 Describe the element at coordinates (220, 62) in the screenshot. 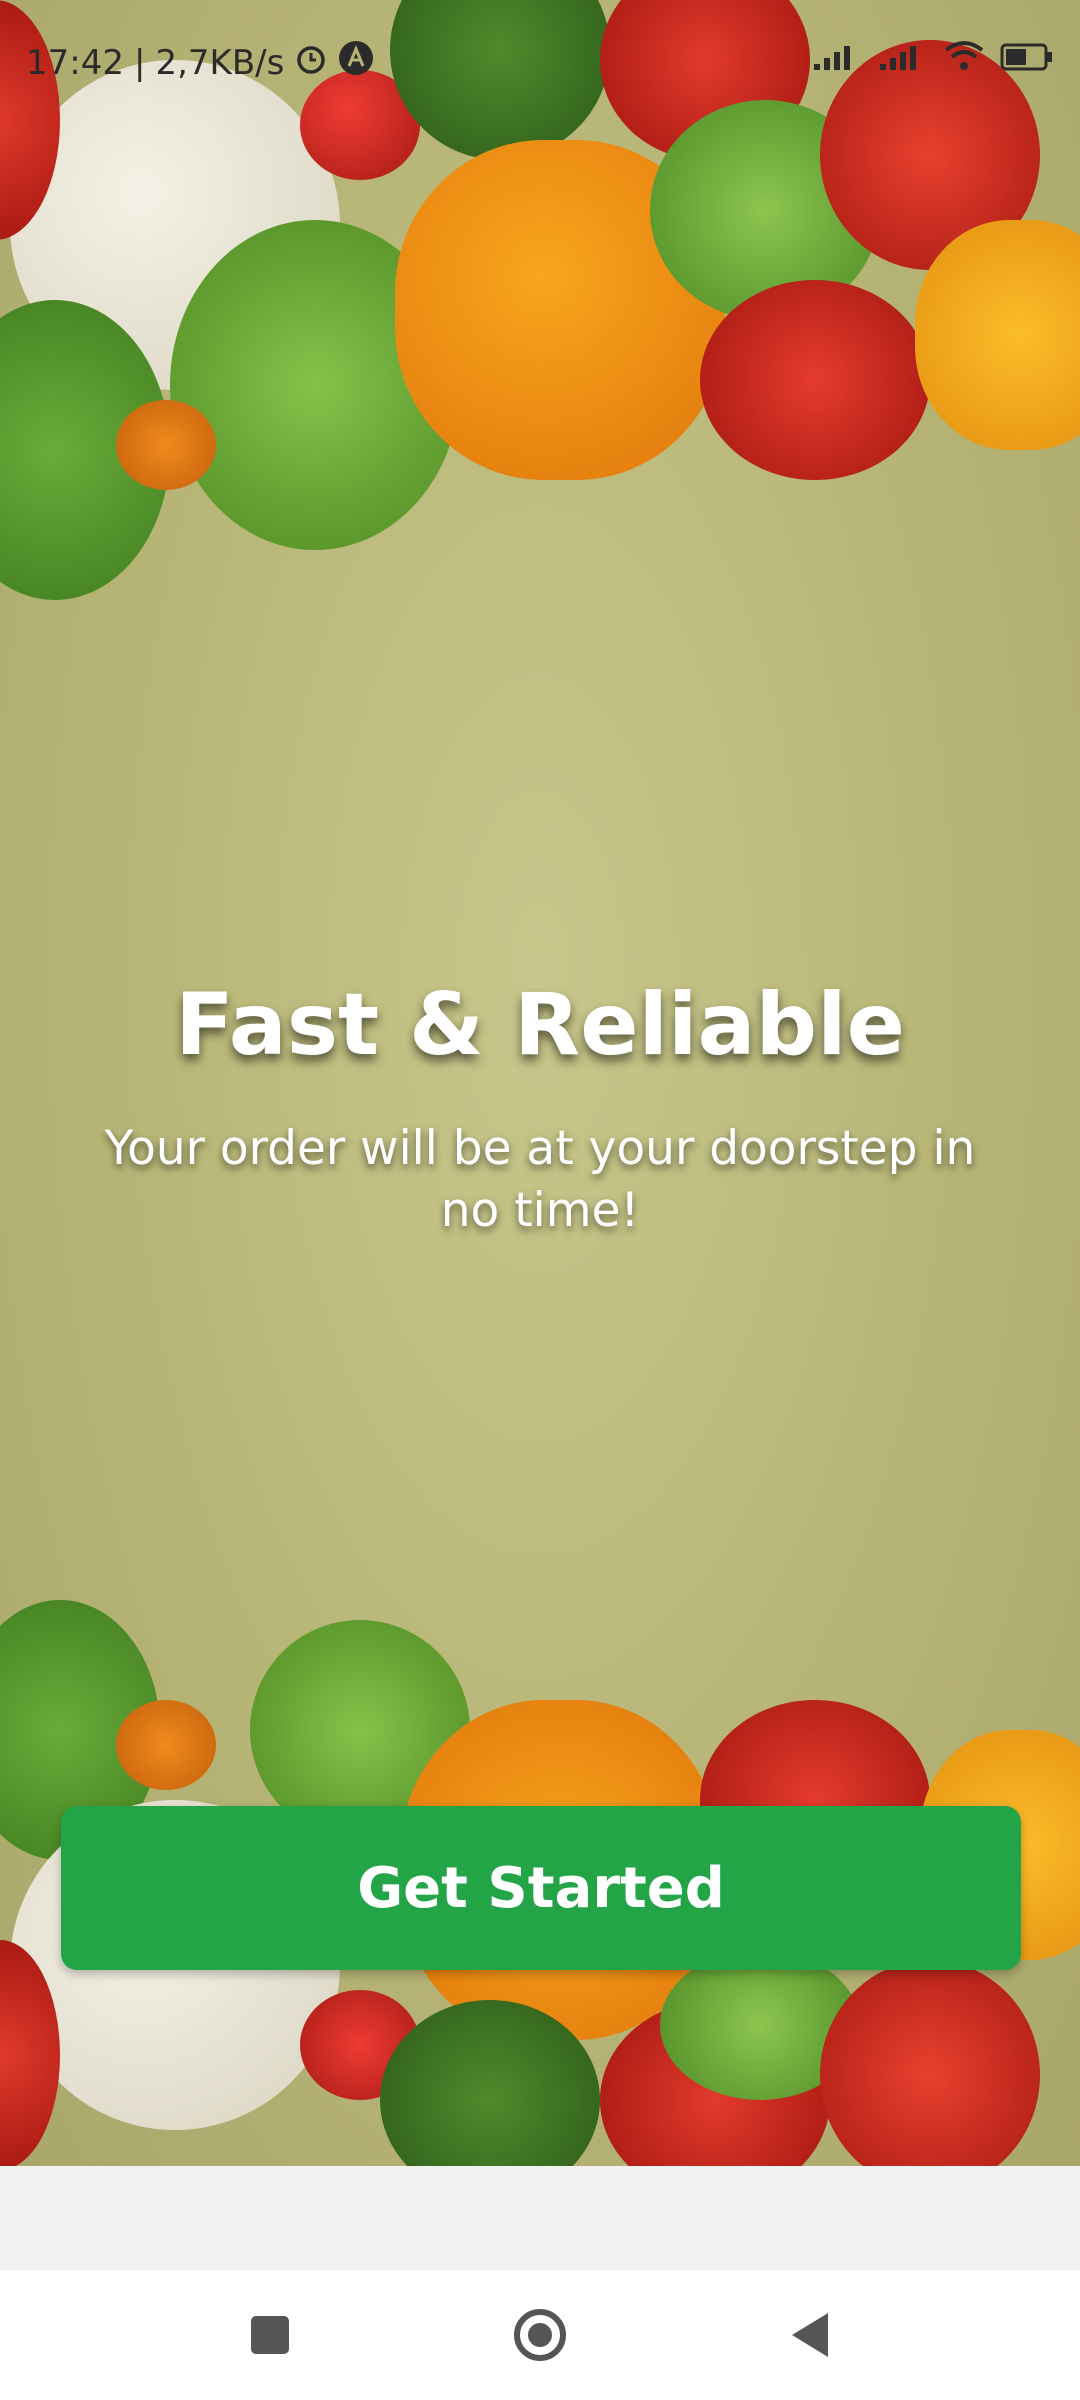

I see `network-speed: 2,7KB/s` at that location.